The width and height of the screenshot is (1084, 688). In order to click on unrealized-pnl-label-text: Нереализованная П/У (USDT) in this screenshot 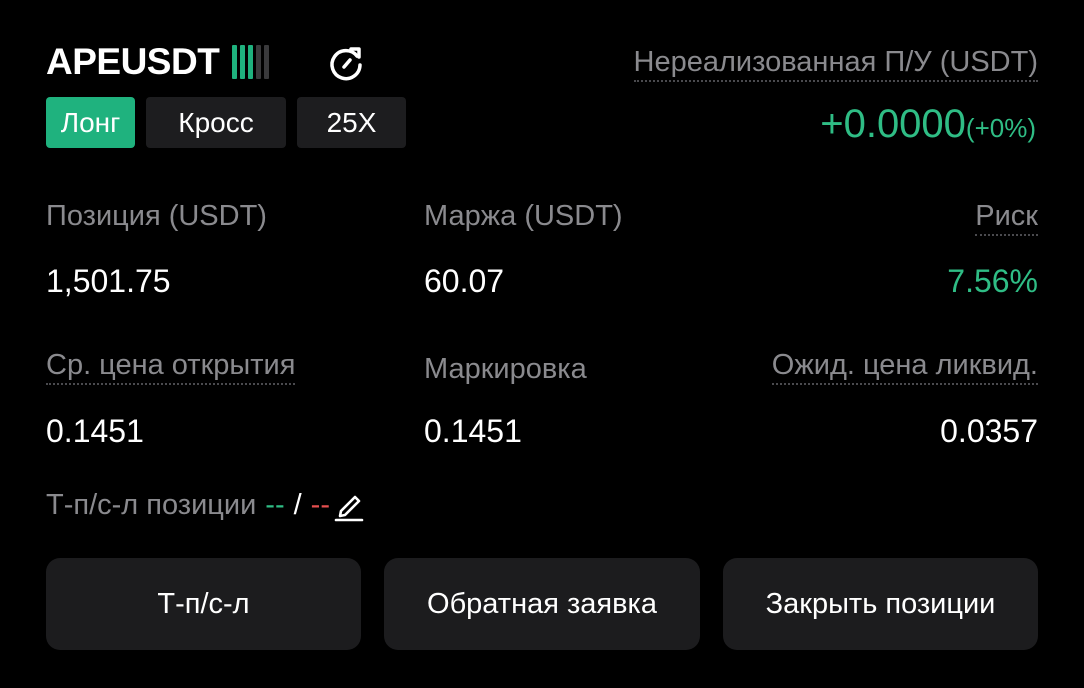, I will do `click(835, 64)`.